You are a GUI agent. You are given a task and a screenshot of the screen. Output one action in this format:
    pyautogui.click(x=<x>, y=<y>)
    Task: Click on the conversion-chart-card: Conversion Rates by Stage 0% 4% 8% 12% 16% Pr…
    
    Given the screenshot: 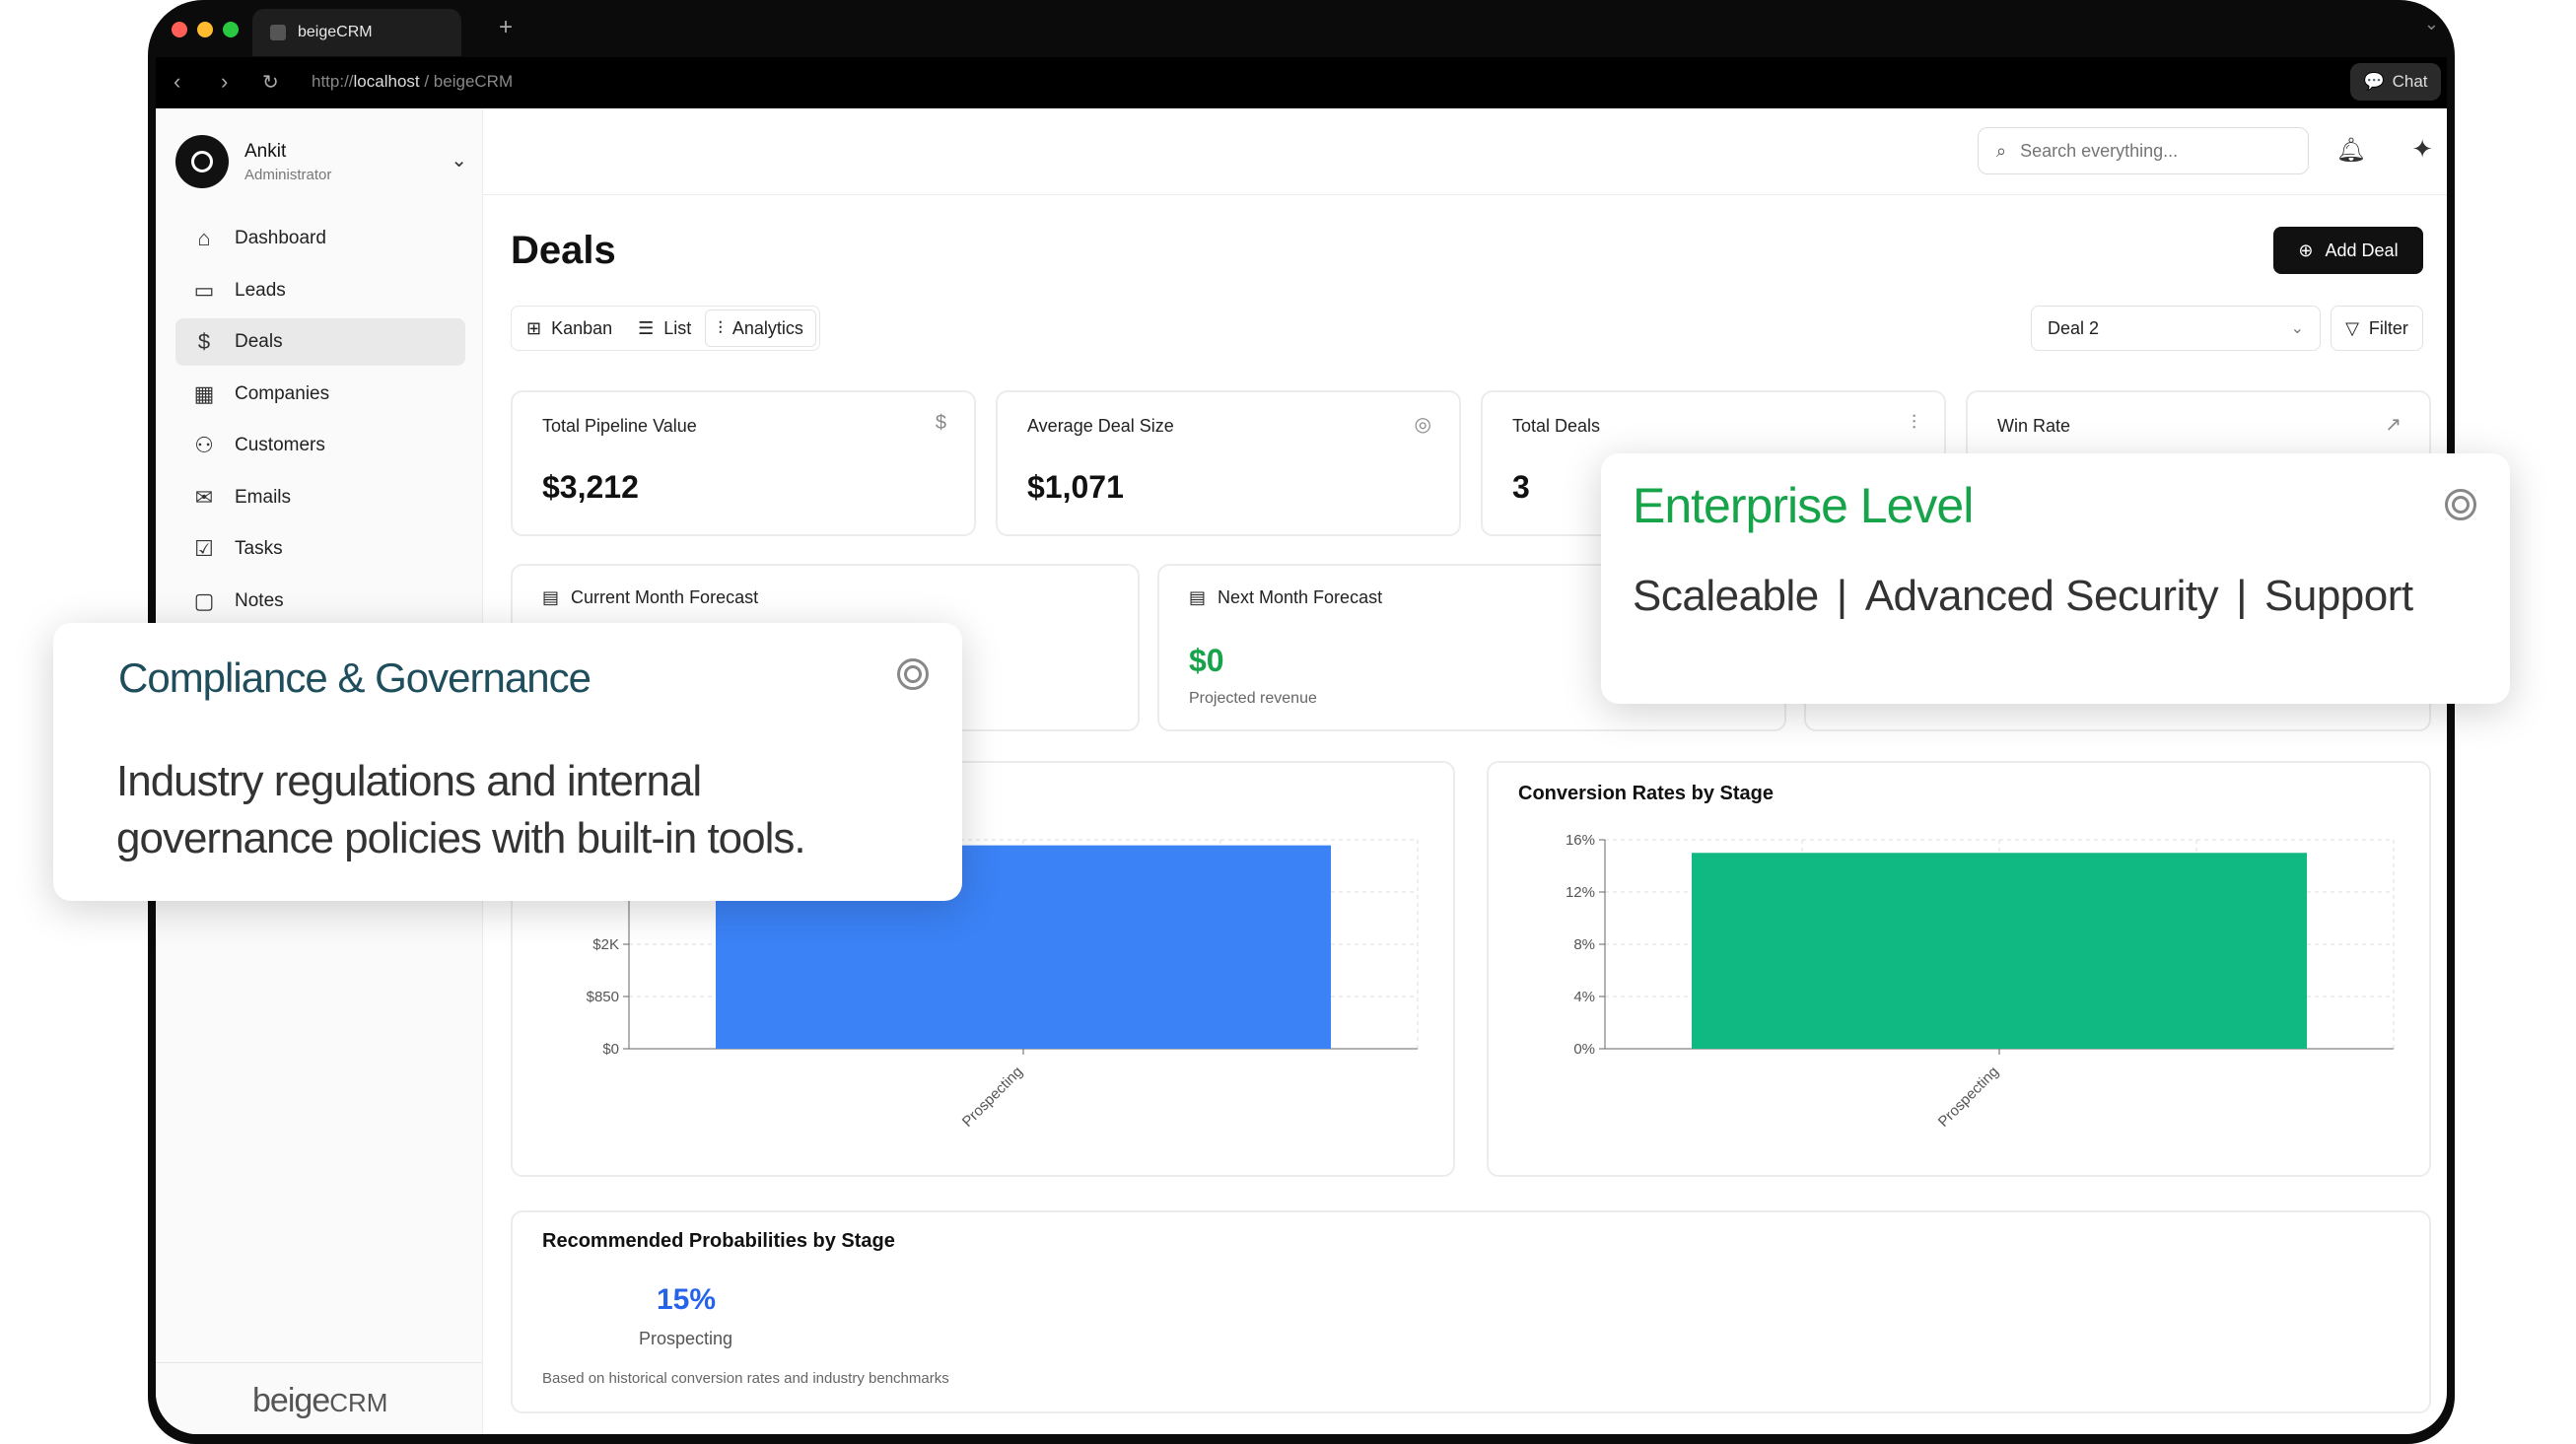 What is the action you would take?
    pyautogui.click(x=1959, y=969)
    